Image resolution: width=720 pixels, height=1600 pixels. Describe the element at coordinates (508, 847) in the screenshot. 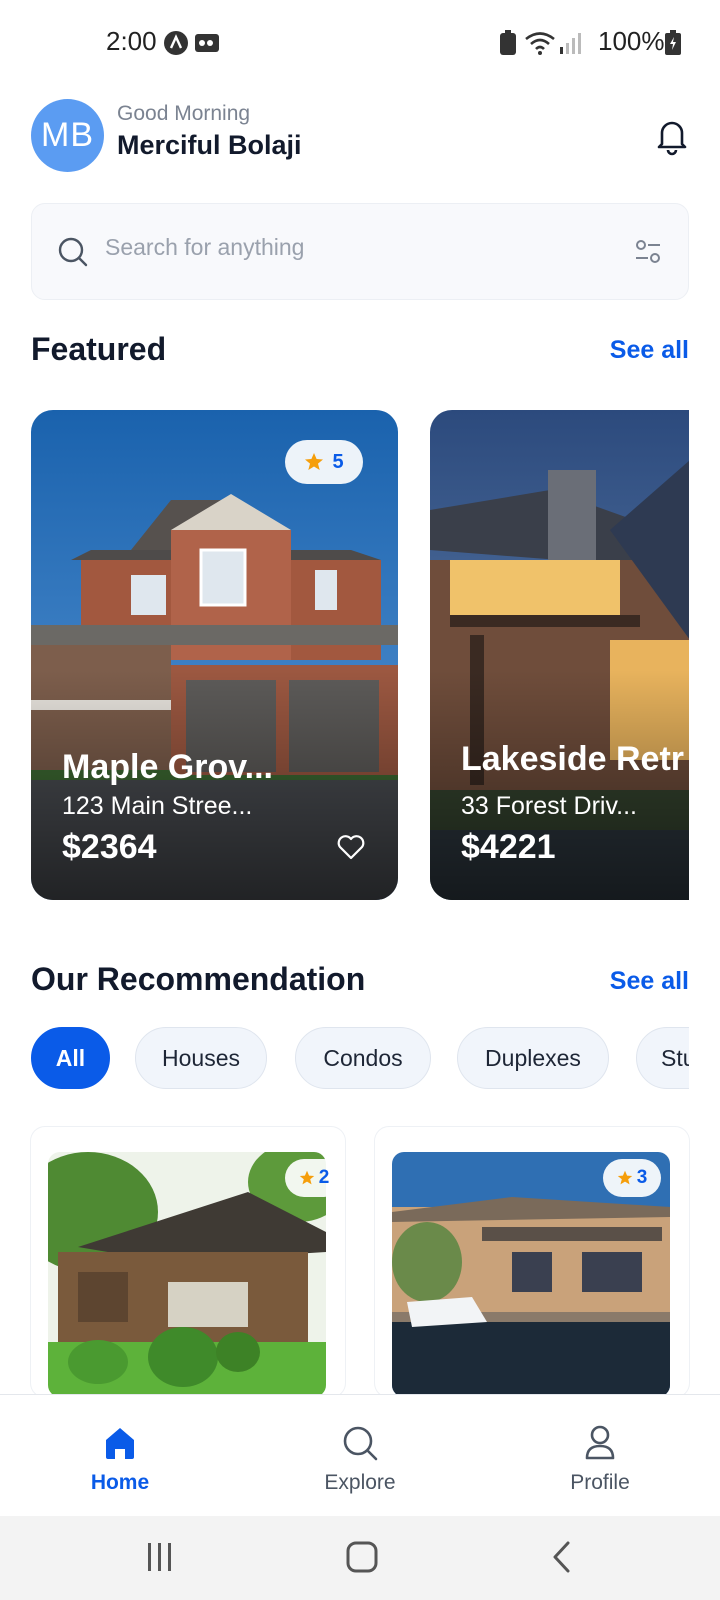

I see `property-price: $4221` at that location.